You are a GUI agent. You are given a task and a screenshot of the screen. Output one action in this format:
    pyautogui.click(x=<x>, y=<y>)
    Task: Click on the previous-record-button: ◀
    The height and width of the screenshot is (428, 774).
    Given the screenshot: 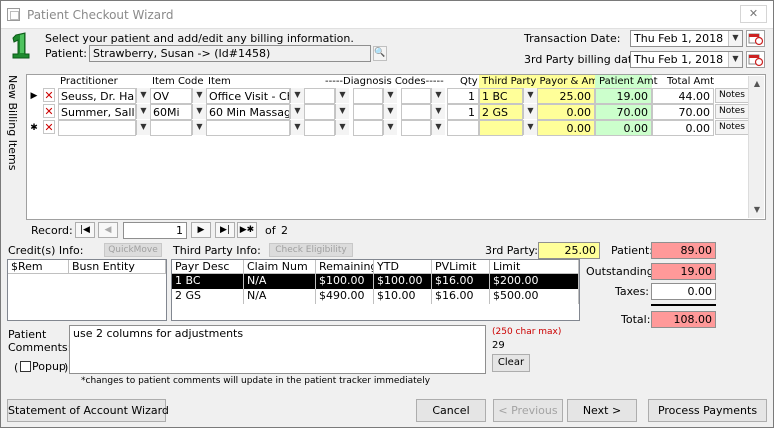 What is the action you would take?
    pyautogui.click(x=108, y=230)
    